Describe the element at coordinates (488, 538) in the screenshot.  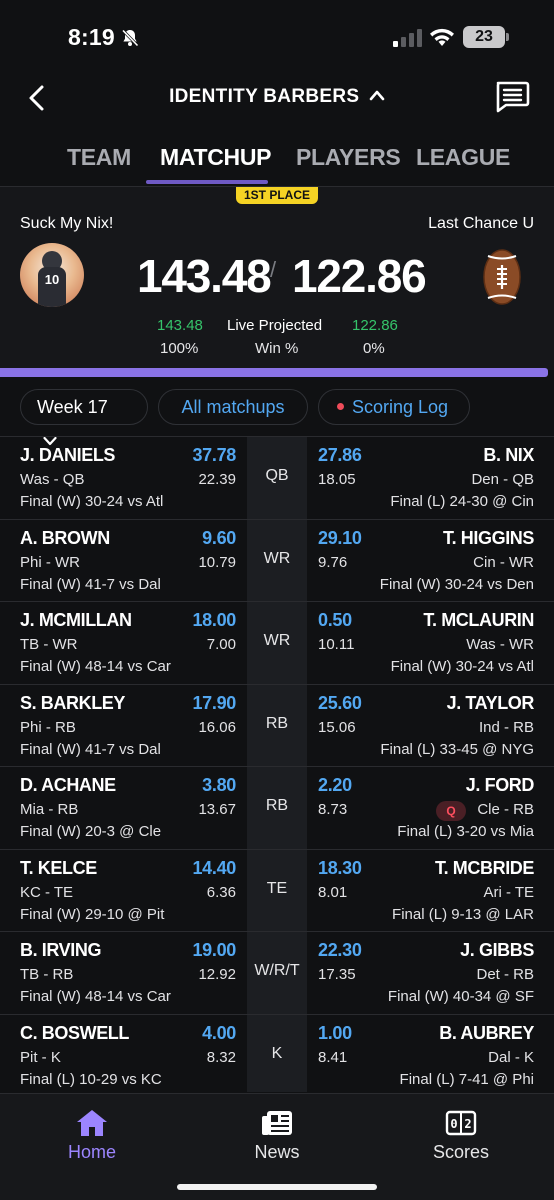
I see `right-player-name: T. HIGGINS` at that location.